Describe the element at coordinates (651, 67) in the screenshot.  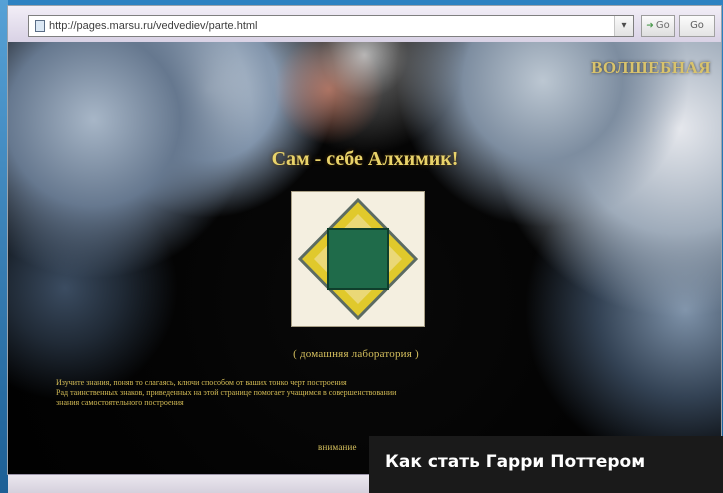
I see `page-banner-title: ВОЛШЕБНАЯ` at that location.